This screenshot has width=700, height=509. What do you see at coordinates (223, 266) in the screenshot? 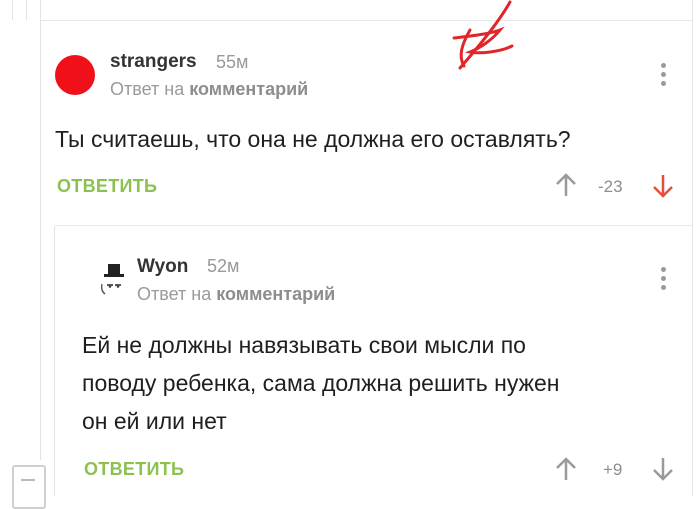
I see `comment-time: 52м` at bounding box center [223, 266].